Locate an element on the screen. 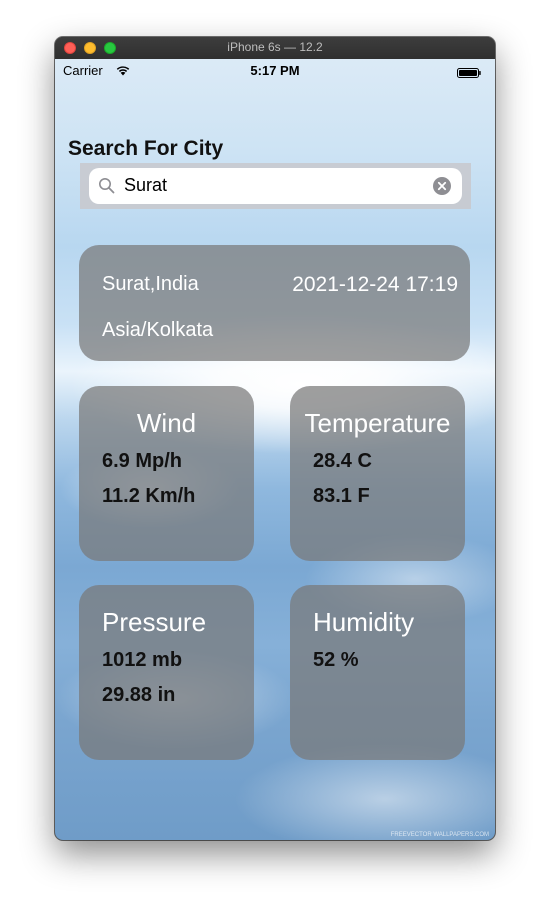  location-datetime: 2021-12-24 17:19 is located at coordinates (375, 284).